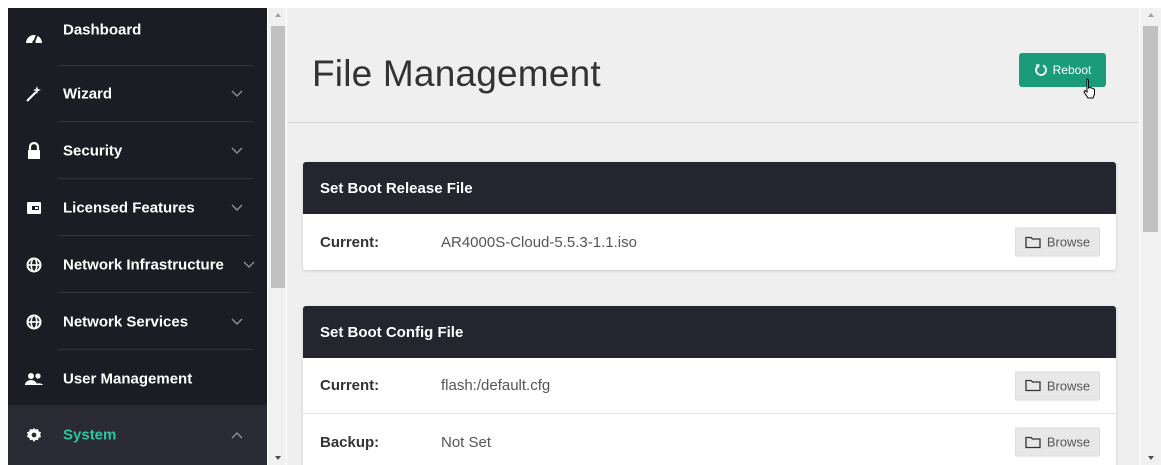 This screenshot has height=465, width=1161. Describe the element at coordinates (137, 150) in the screenshot. I see `sidebar-item-security: Security` at that location.